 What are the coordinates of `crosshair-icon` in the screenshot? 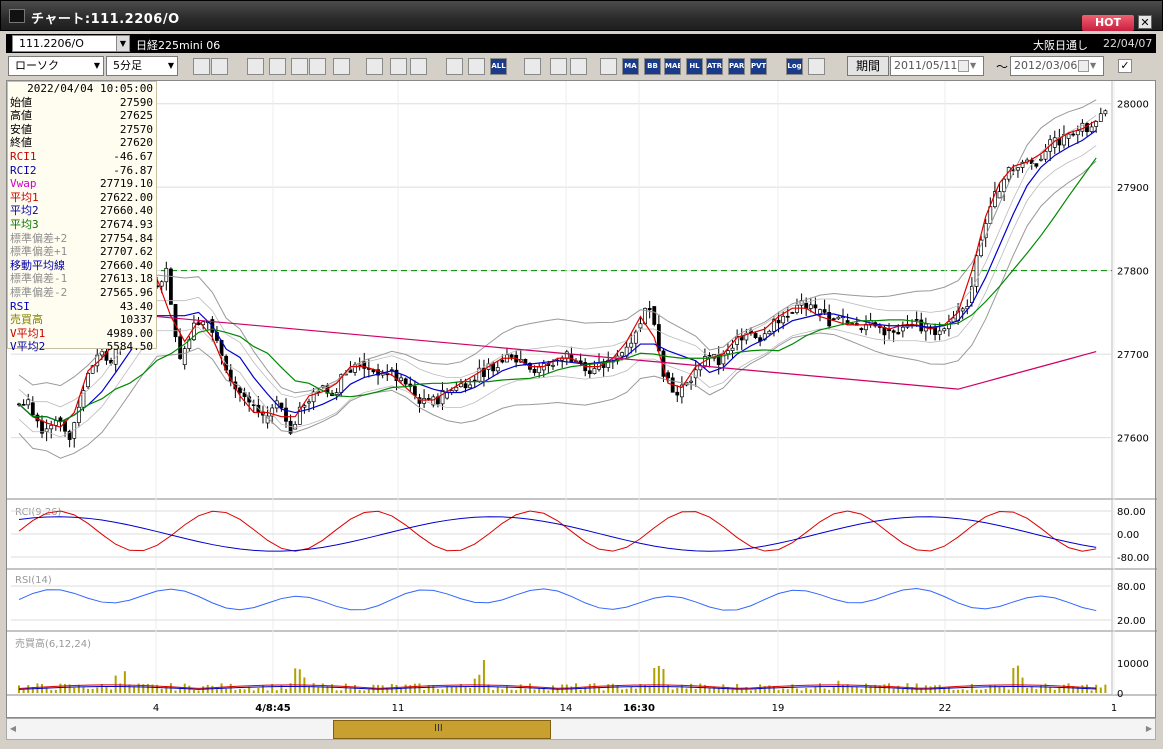 It's located at (219, 66).